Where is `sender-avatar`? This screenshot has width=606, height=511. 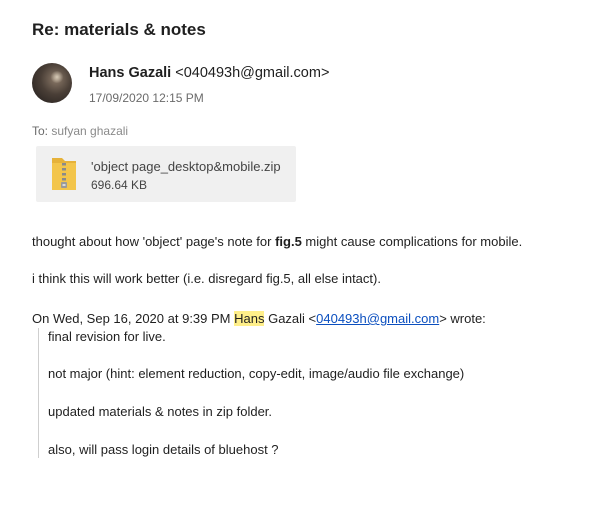 sender-avatar is located at coordinates (52, 83).